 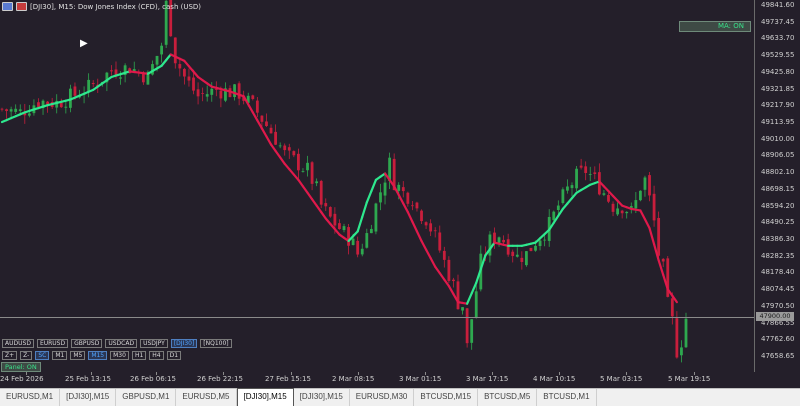 I want to click on current-price-label: 47900.00, so click(x=775, y=316).